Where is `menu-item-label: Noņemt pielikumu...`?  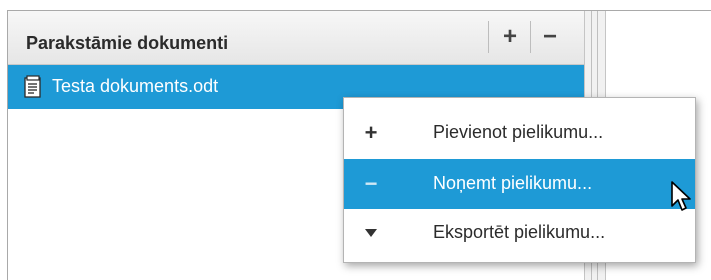 menu-item-label: Noņemt pielikumu... is located at coordinates (513, 183).